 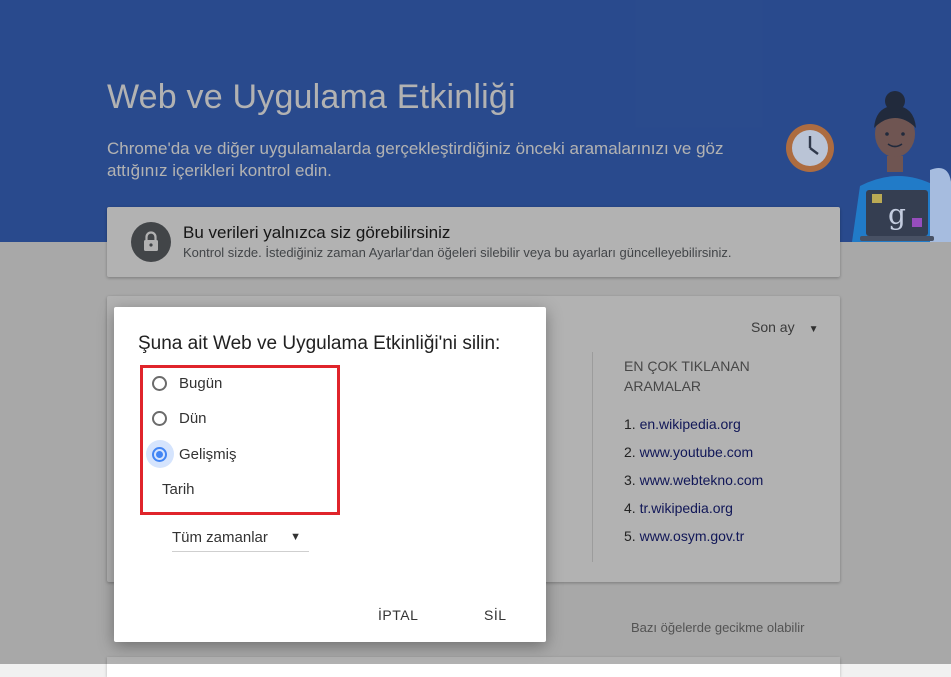 I want to click on cancel-button: İPTAL, so click(x=398, y=615).